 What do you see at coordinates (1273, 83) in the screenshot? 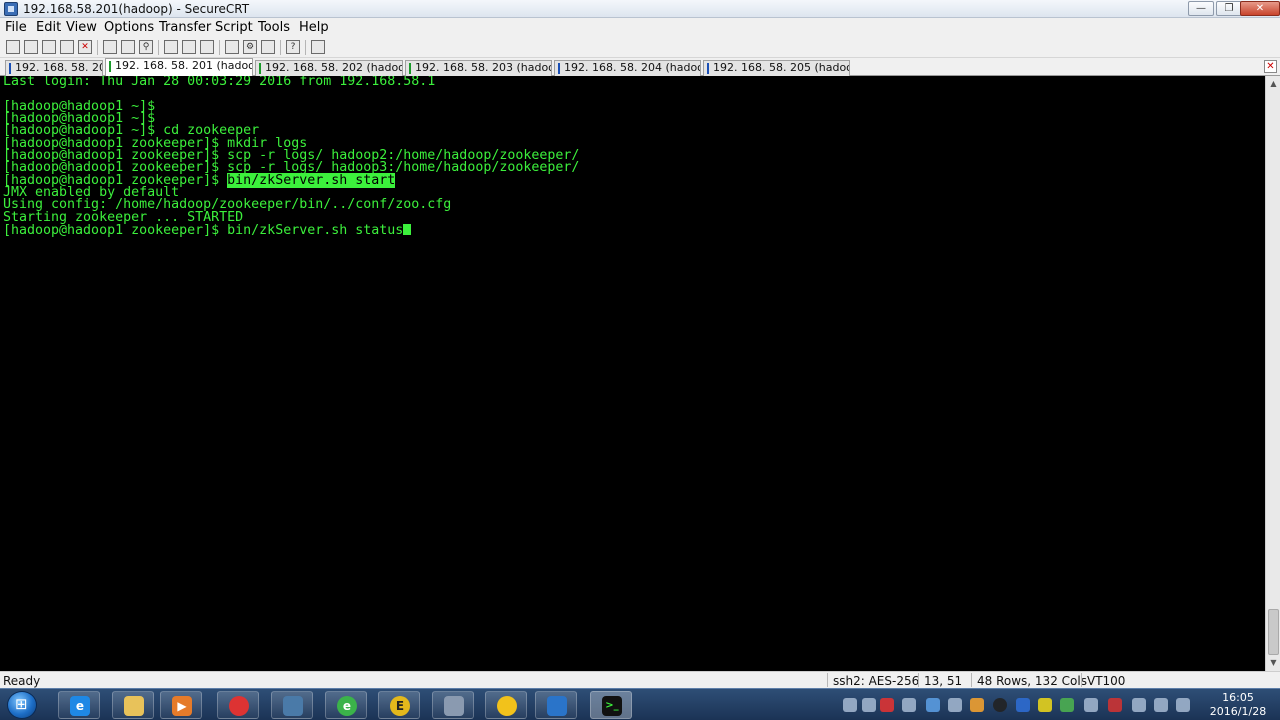
I see `scroll-up-icon: ▲` at bounding box center [1273, 83].